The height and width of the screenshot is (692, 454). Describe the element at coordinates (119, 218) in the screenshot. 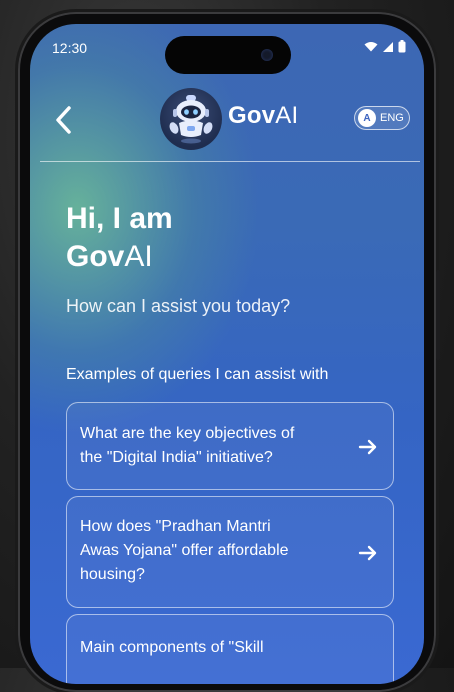

I see `greeting-line-1: Hi, I am` at that location.